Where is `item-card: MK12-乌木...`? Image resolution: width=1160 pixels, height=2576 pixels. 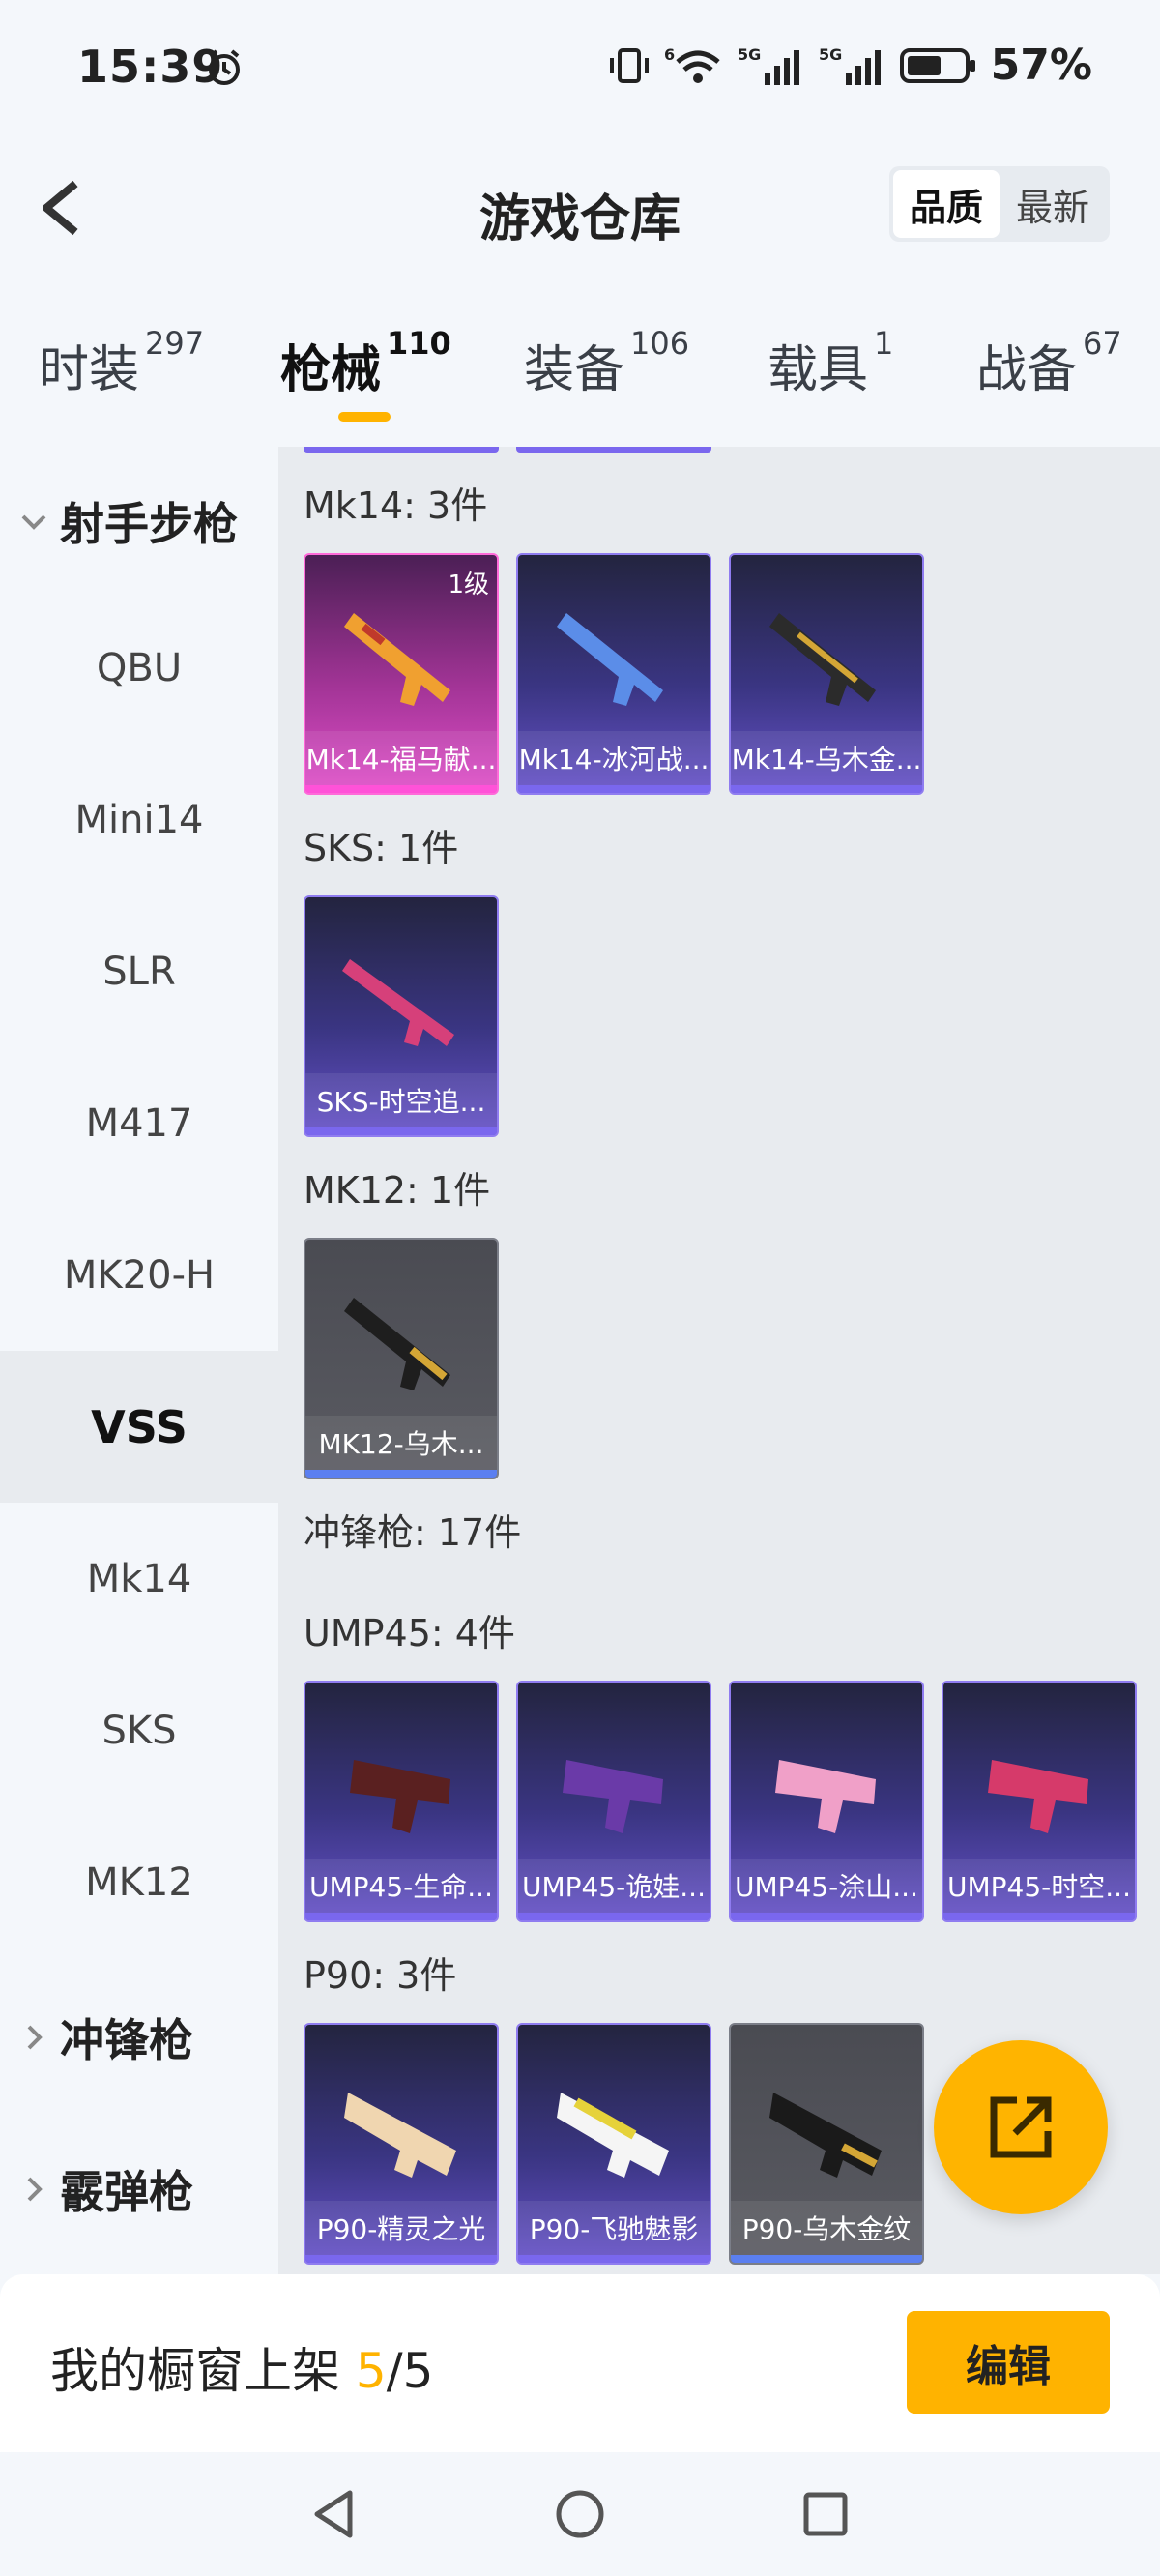 item-card: MK12-乌木... is located at coordinates (401, 1358).